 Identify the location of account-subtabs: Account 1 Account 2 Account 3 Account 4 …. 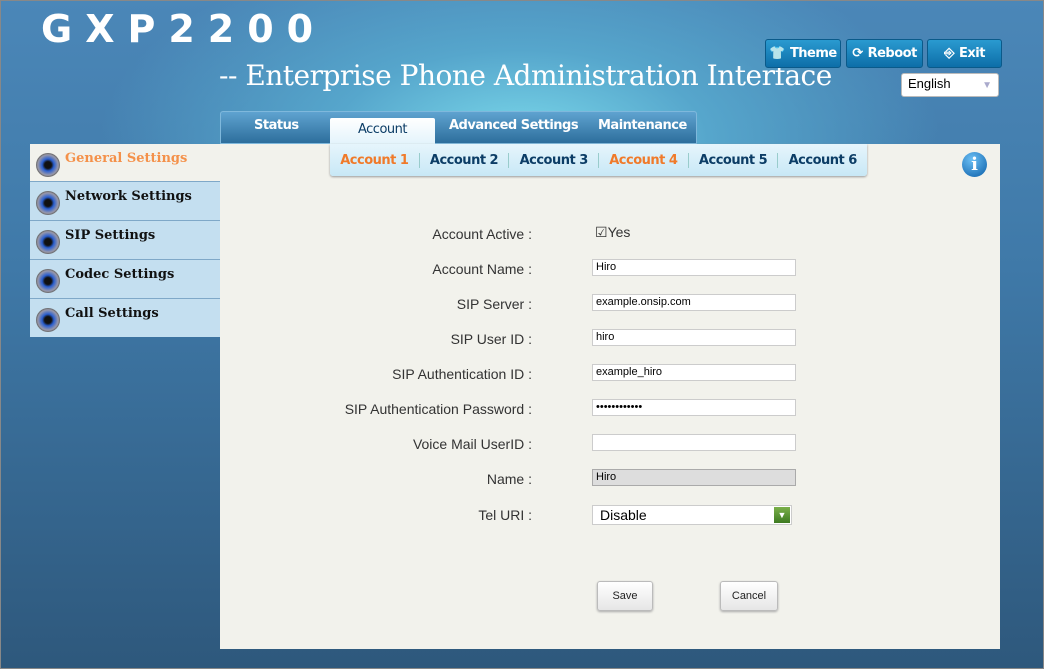
(598, 160).